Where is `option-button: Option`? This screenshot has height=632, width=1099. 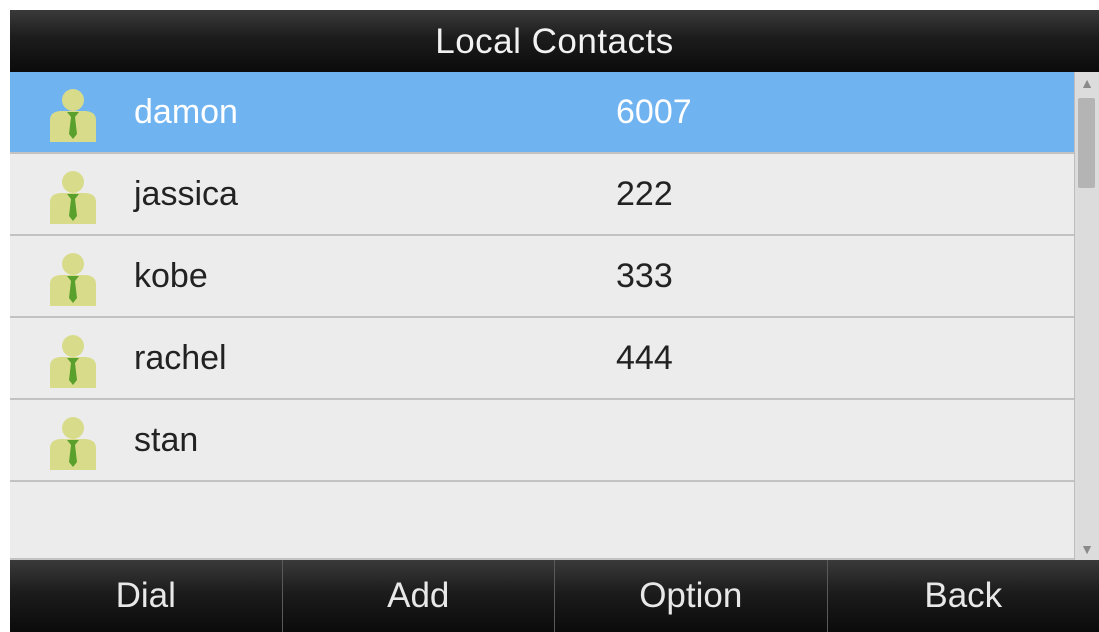
option-button: Option is located at coordinates (691, 596).